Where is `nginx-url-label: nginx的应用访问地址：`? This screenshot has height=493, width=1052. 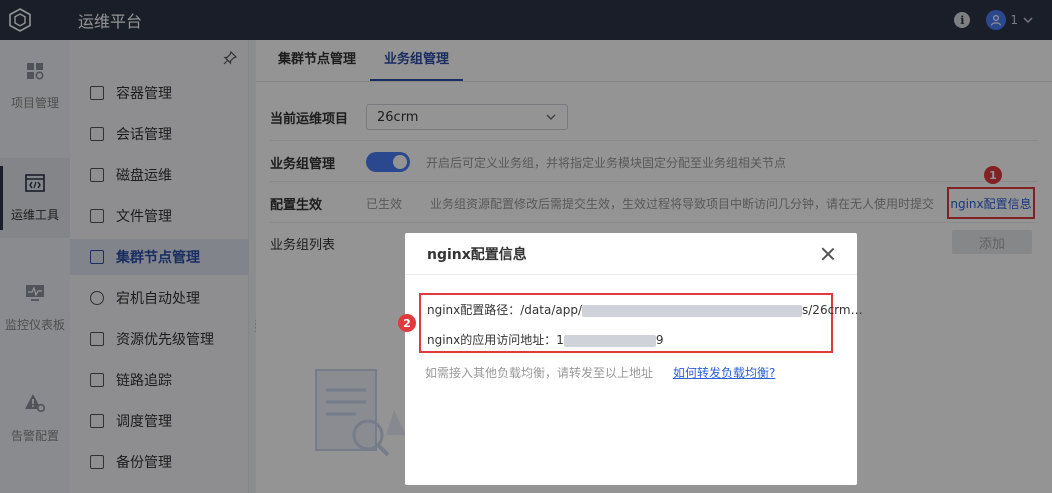
nginx-url-label: nginx的应用访问地址： is located at coordinates (492, 340).